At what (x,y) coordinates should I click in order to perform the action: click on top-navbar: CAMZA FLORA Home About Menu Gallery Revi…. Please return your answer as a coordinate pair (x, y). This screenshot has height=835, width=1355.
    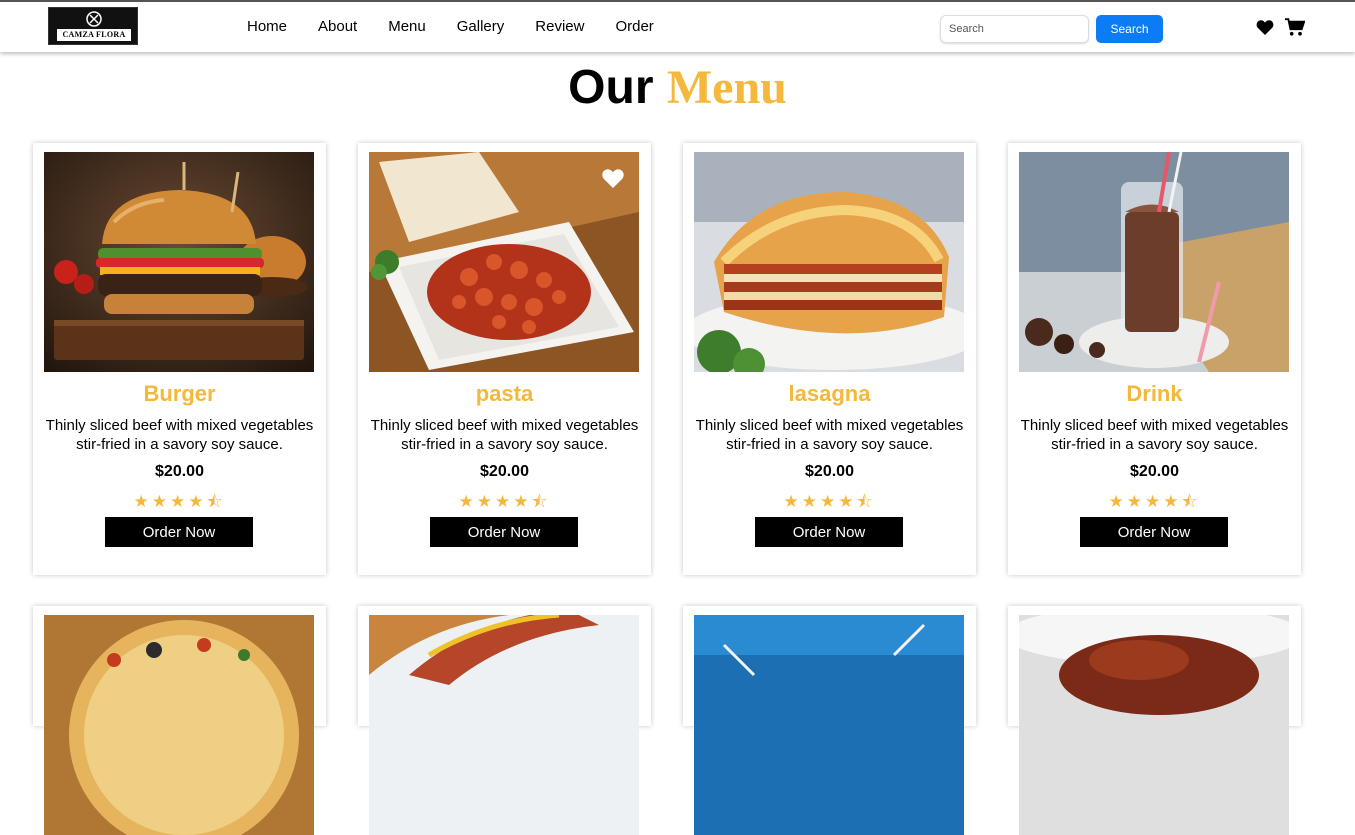
    Looking at the image, I should click on (677, 26).